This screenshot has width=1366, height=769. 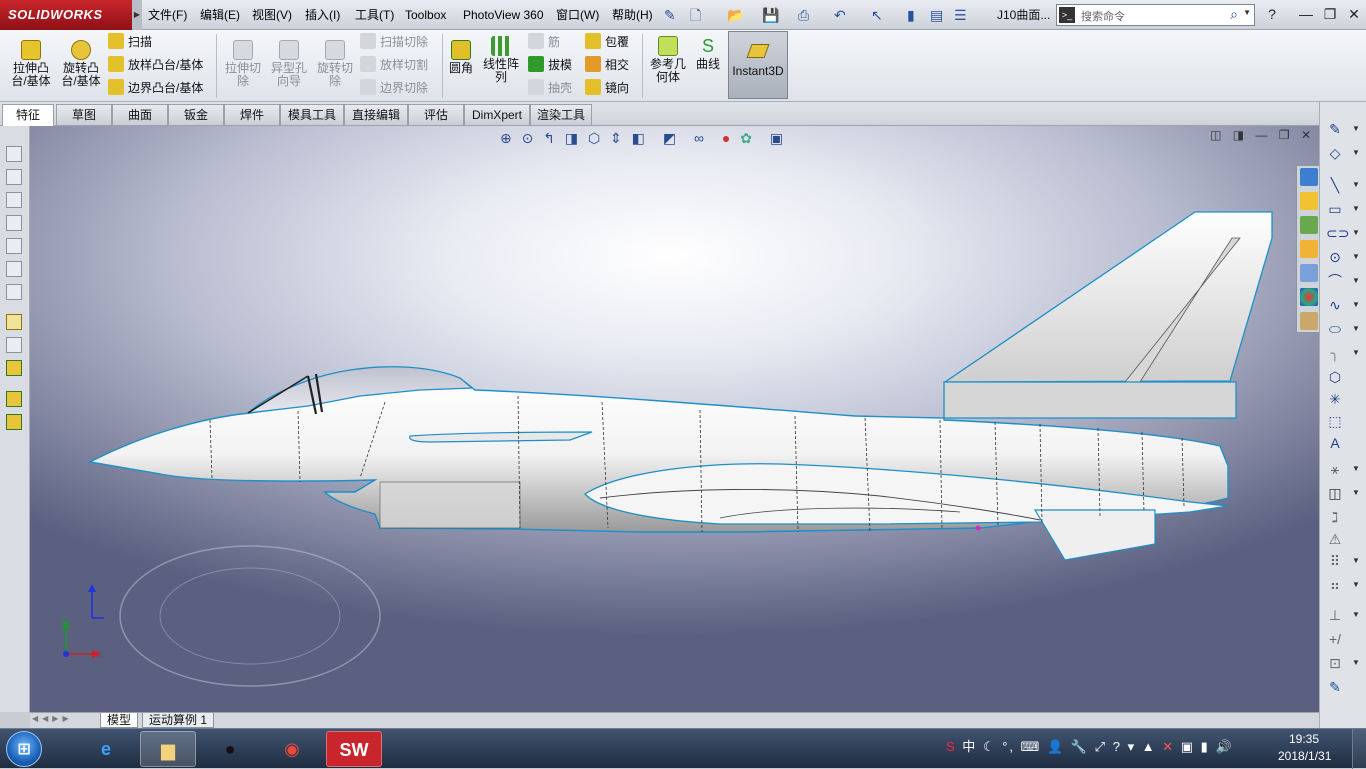 I want to click on dynamic-annotation-icon: ⬡, so click(x=594, y=138).